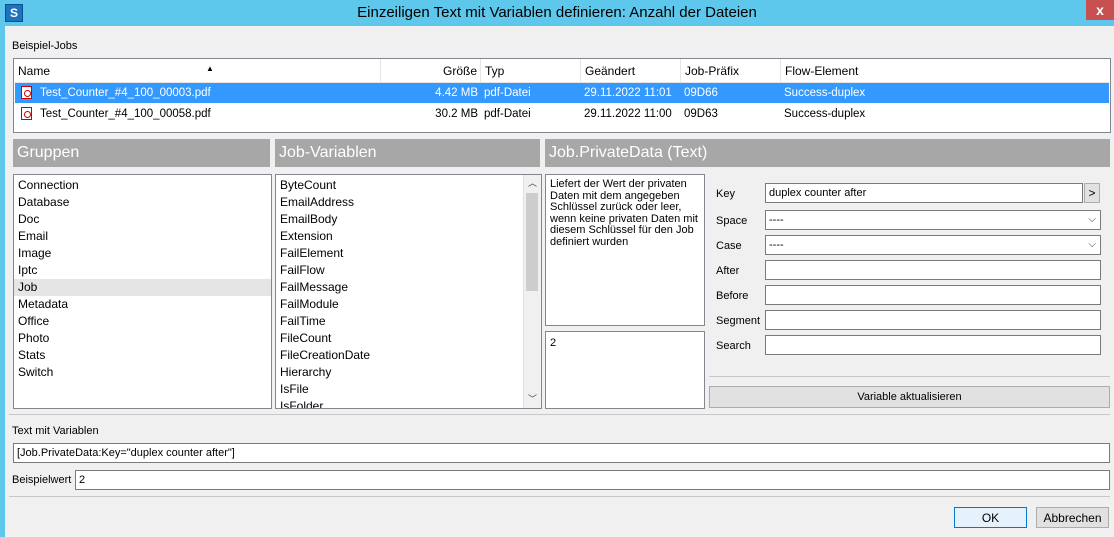  Describe the element at coordinates (1092, 193) in the screenshot. I see `key-insert-button: >` at that location.